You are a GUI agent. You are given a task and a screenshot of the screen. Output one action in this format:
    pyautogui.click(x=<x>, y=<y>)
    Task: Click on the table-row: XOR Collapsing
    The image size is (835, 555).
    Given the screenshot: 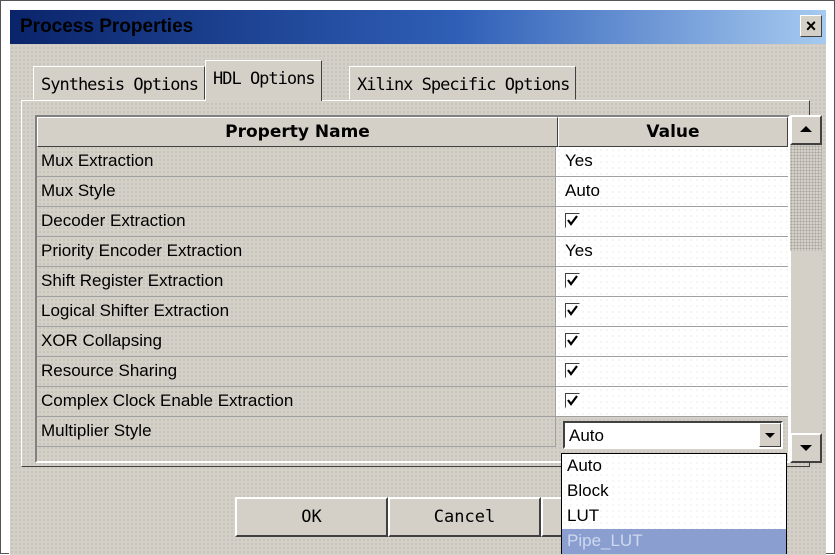 What is the action you would take?
    pyautogui.click(x=412, y=342)
    